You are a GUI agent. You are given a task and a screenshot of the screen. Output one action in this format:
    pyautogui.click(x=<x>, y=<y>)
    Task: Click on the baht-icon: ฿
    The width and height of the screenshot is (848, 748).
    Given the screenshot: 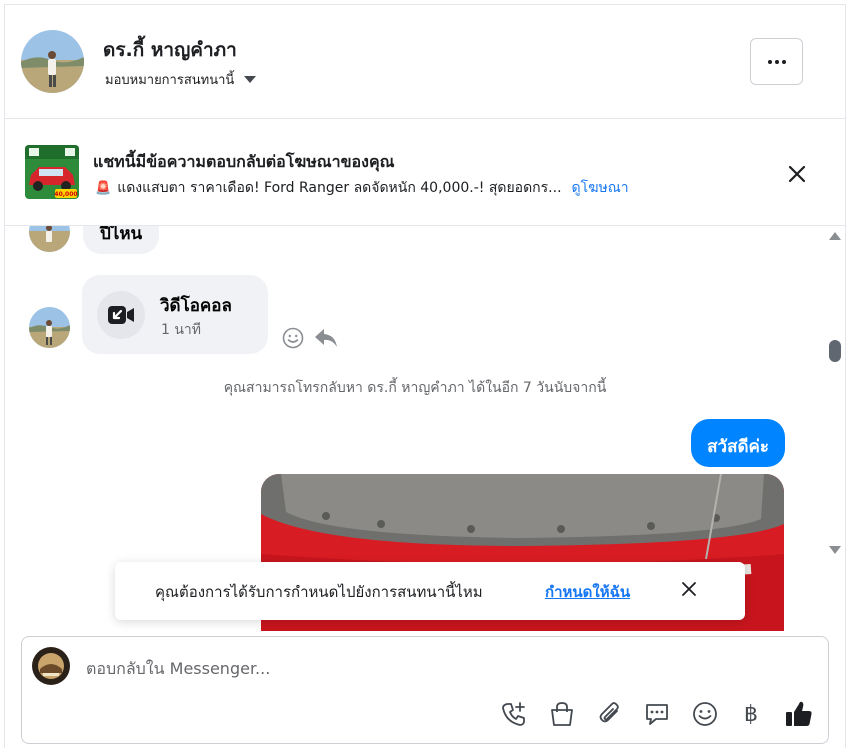 What is the action you would take?
    pyautogui.click(x=751, y=714)
    